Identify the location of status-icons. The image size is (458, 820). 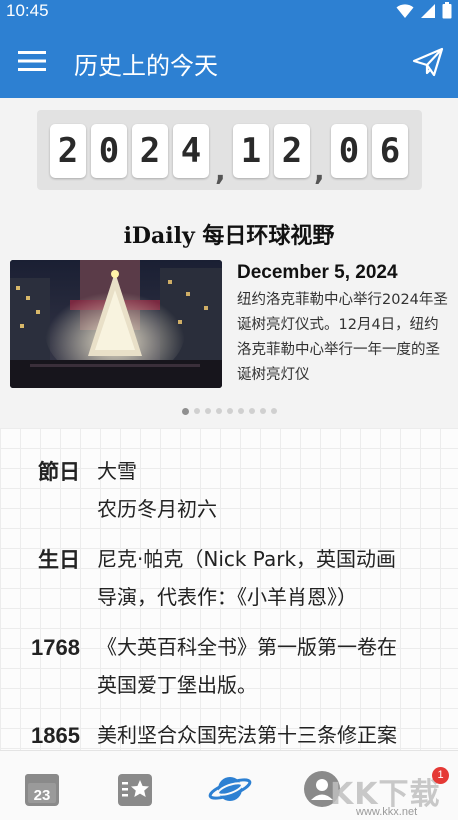
(424, 10).